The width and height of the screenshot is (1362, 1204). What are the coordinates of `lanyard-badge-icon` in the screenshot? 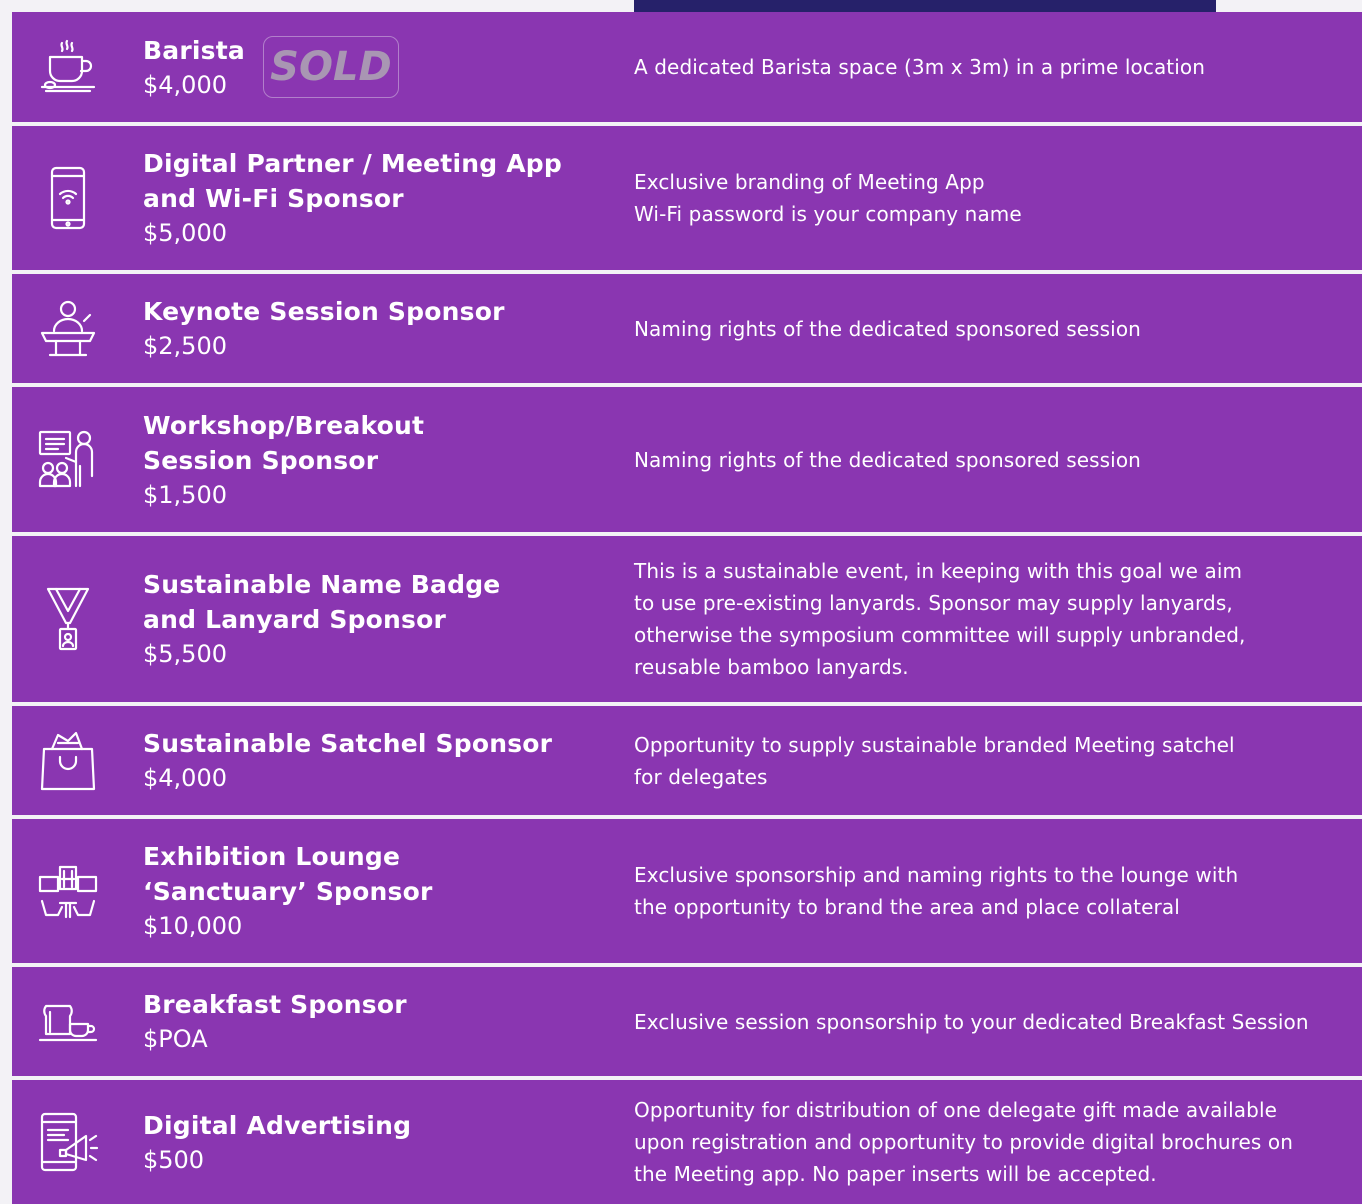 It's located at (68, 619).